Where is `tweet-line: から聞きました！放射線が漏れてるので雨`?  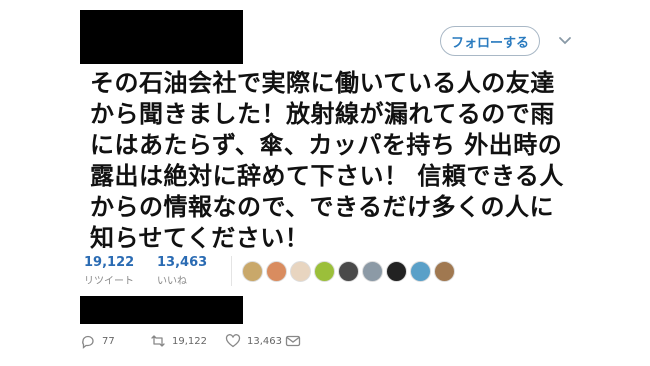
tweet-line: から聞きました！放射線が漏れてるので雨 is located at coordinates (322, 114).